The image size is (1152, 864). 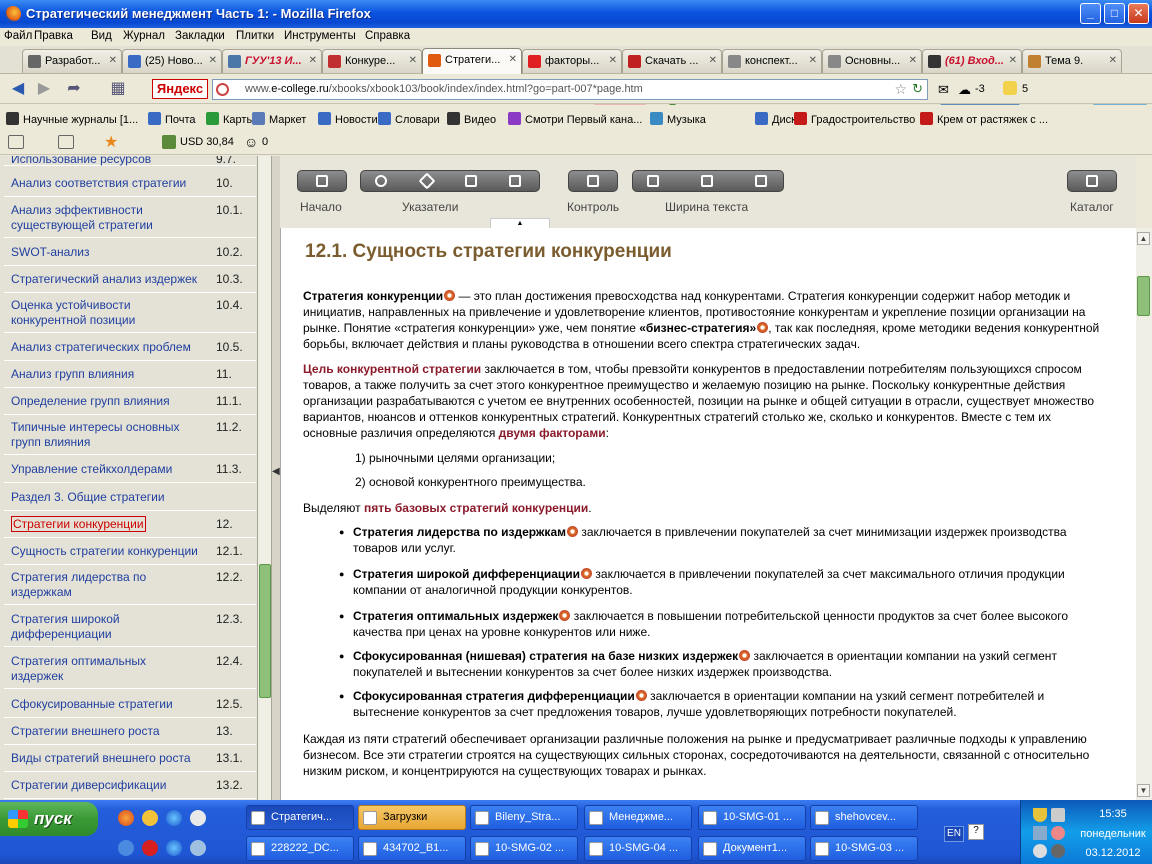 I want to click on toc-item: Стратегии диверсификации 13.2., so click(x=130, y=785).